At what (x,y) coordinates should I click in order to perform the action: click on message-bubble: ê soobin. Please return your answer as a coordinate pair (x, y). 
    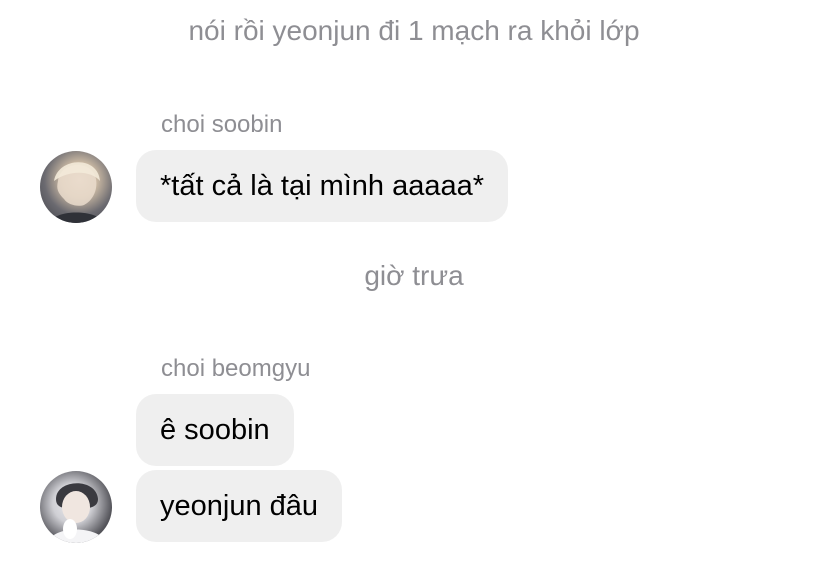
    Looking at the image, I should click on (215, 430).